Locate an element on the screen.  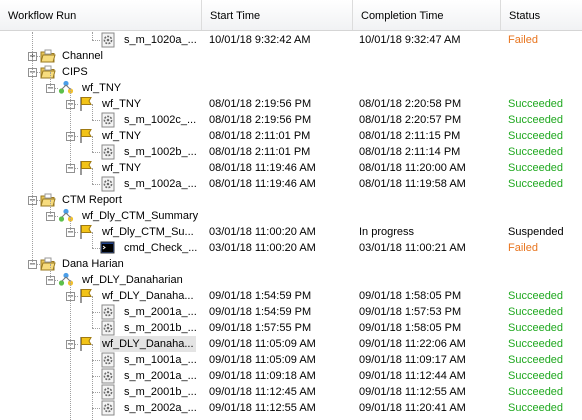
tree-row: − wf_DLY_Danaharian is located at coordinates (291, 280).